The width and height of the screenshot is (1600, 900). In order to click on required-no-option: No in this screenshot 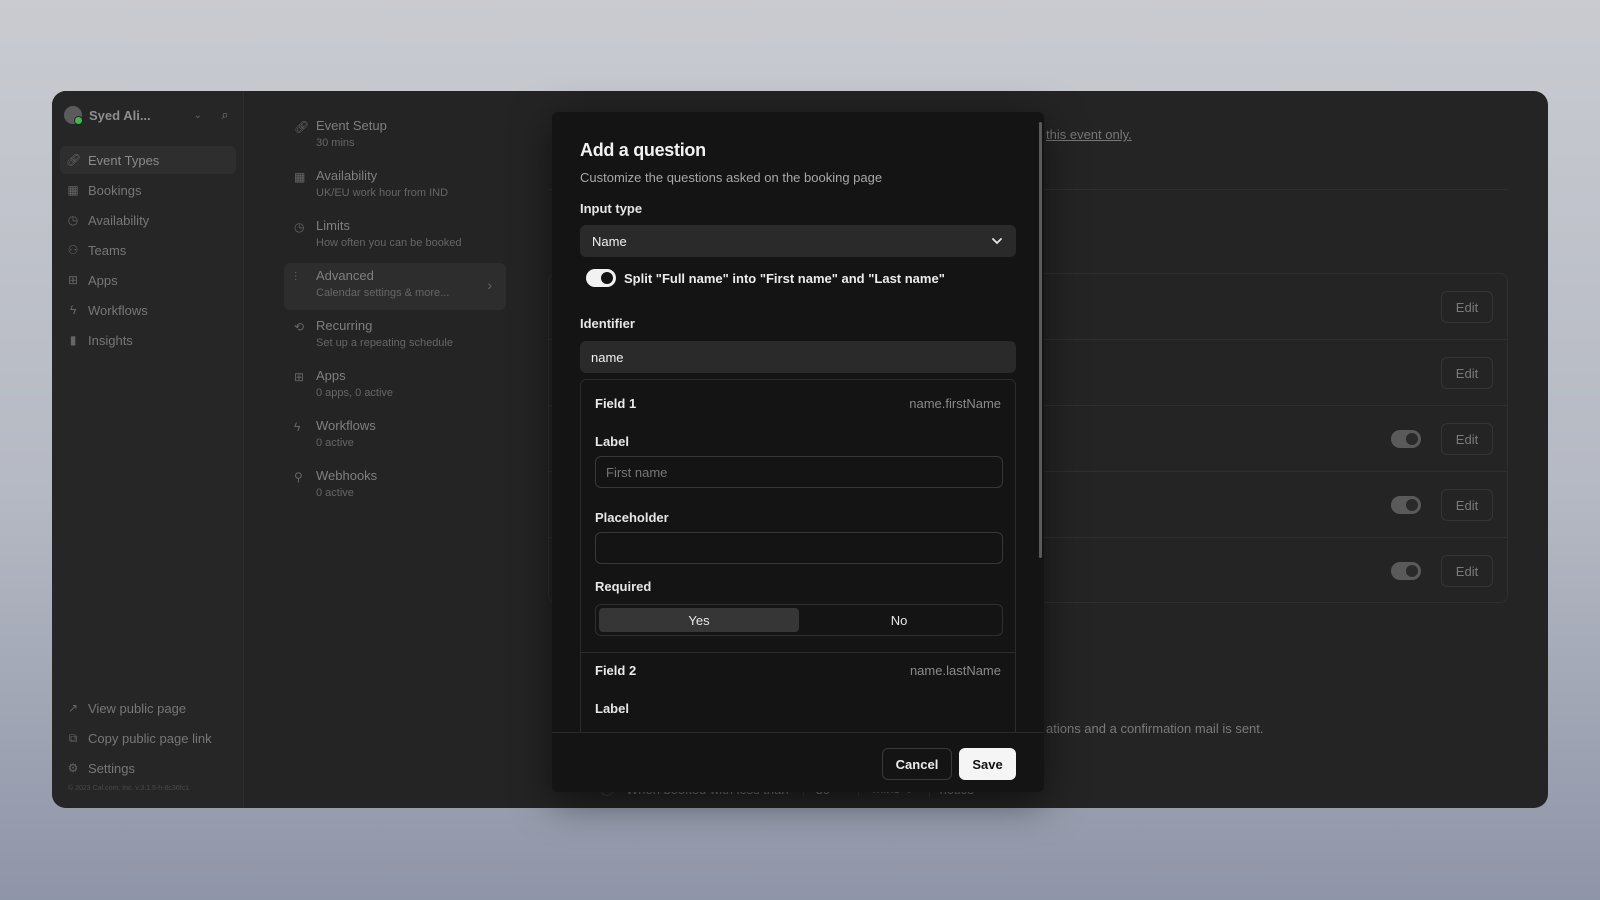, I will do `click(899, 620)`.